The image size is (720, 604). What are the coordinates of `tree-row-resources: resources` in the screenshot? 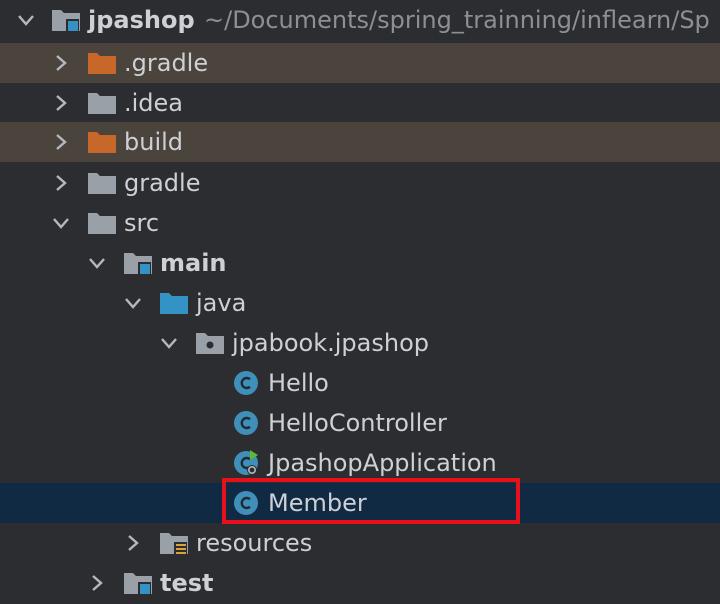 It's located at (360, 543).